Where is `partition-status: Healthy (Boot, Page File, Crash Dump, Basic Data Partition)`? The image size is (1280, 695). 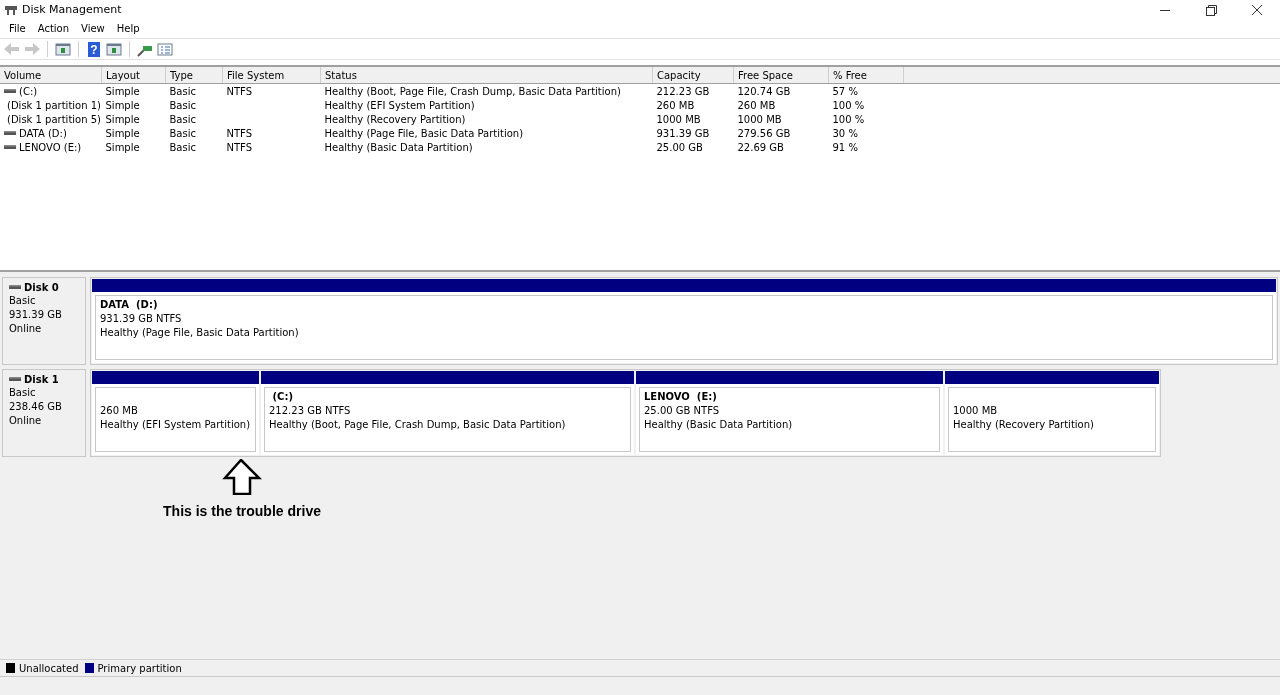
partition-status: Healthy (Boot, Page File, Crash Dump, Basic Data Partition) is located at coordinates (418, 425).